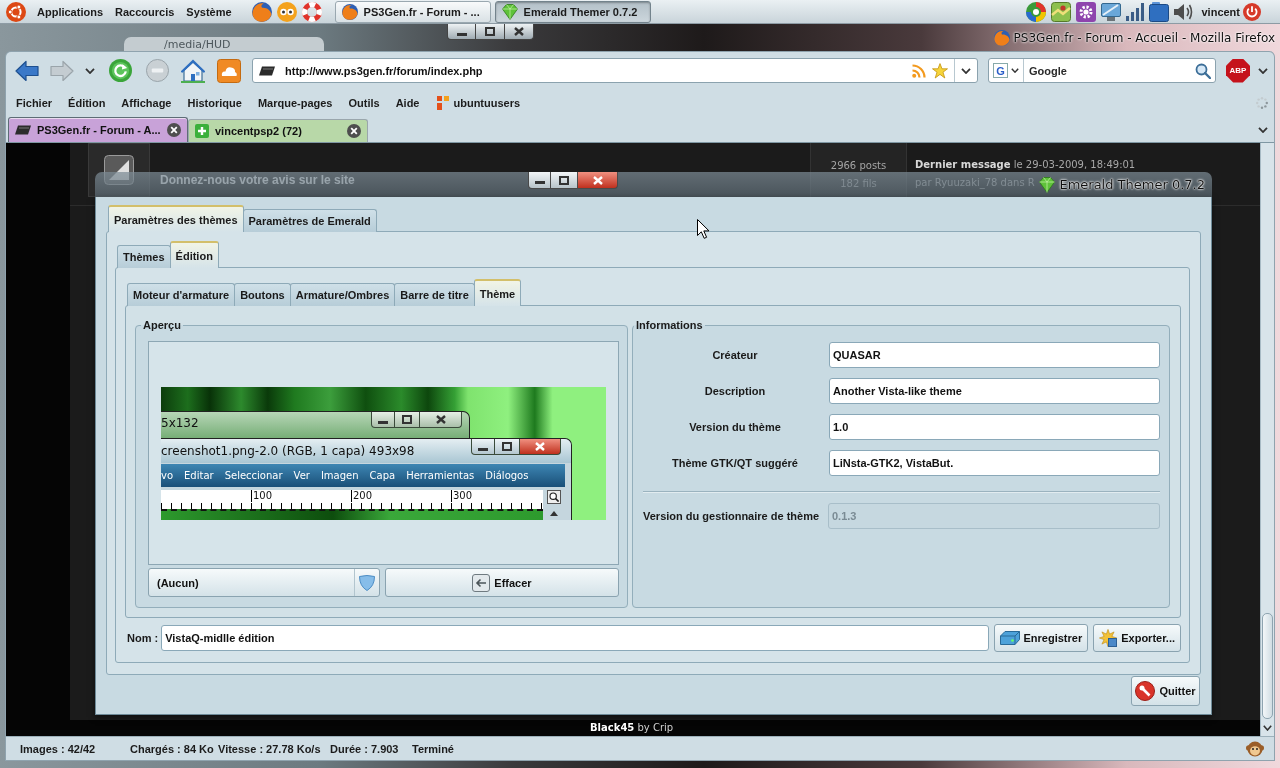 The image size is (1280, 768). I want to click on throbber-icon, so click(1262, 103).